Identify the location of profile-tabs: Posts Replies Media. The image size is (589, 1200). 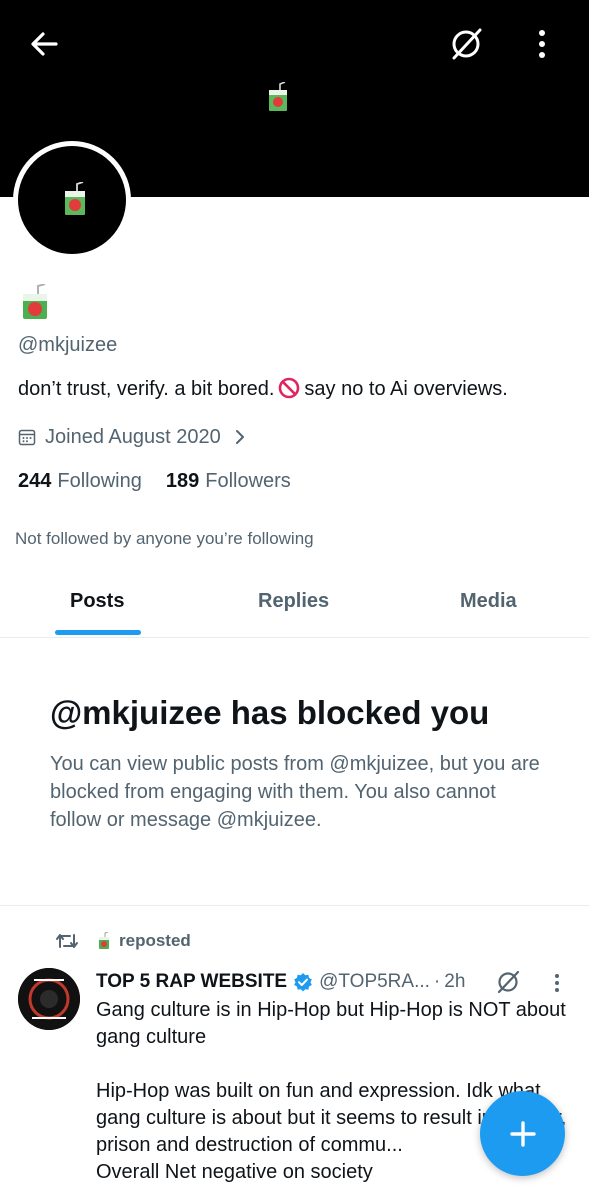
(294, 608).